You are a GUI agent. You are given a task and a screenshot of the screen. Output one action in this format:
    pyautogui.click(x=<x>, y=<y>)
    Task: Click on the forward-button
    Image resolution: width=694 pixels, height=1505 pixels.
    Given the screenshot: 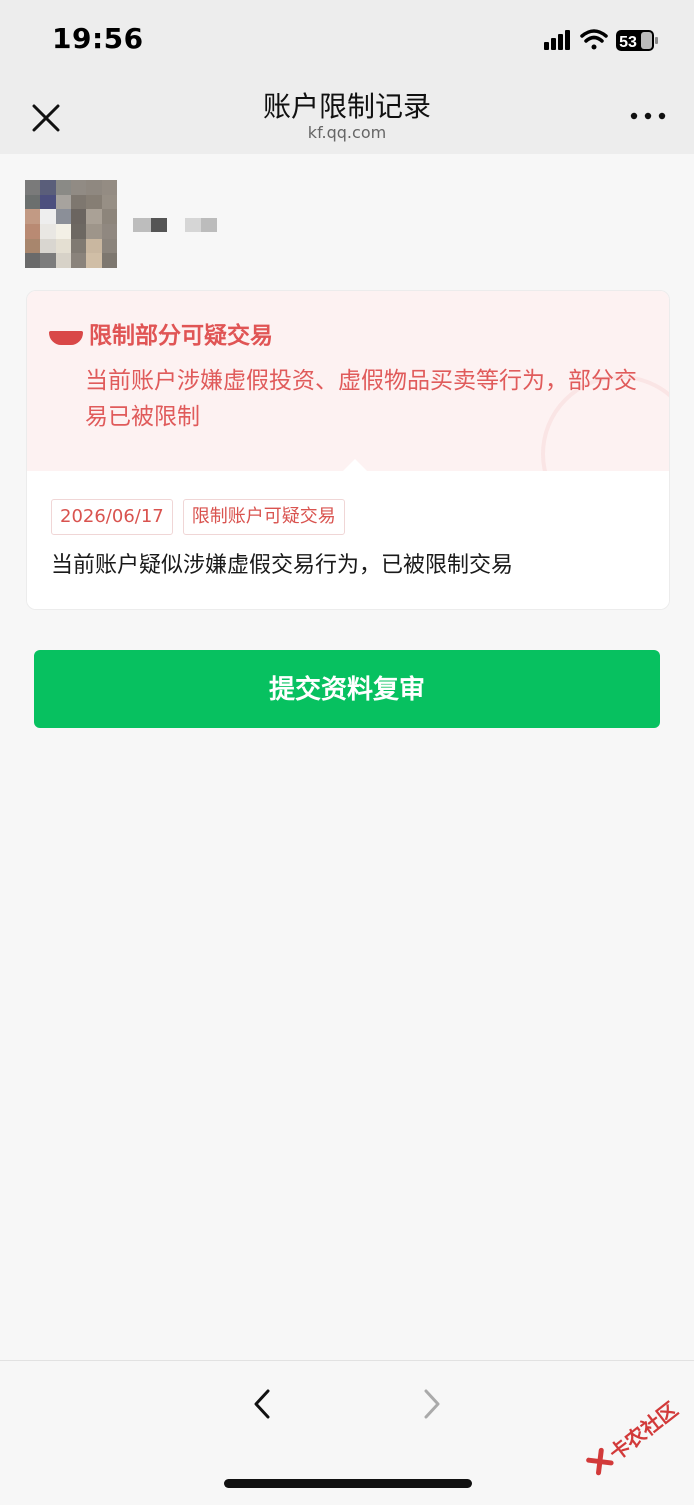 What is the action you would take?
    pyautogui.click(x=432, y=1404)
    